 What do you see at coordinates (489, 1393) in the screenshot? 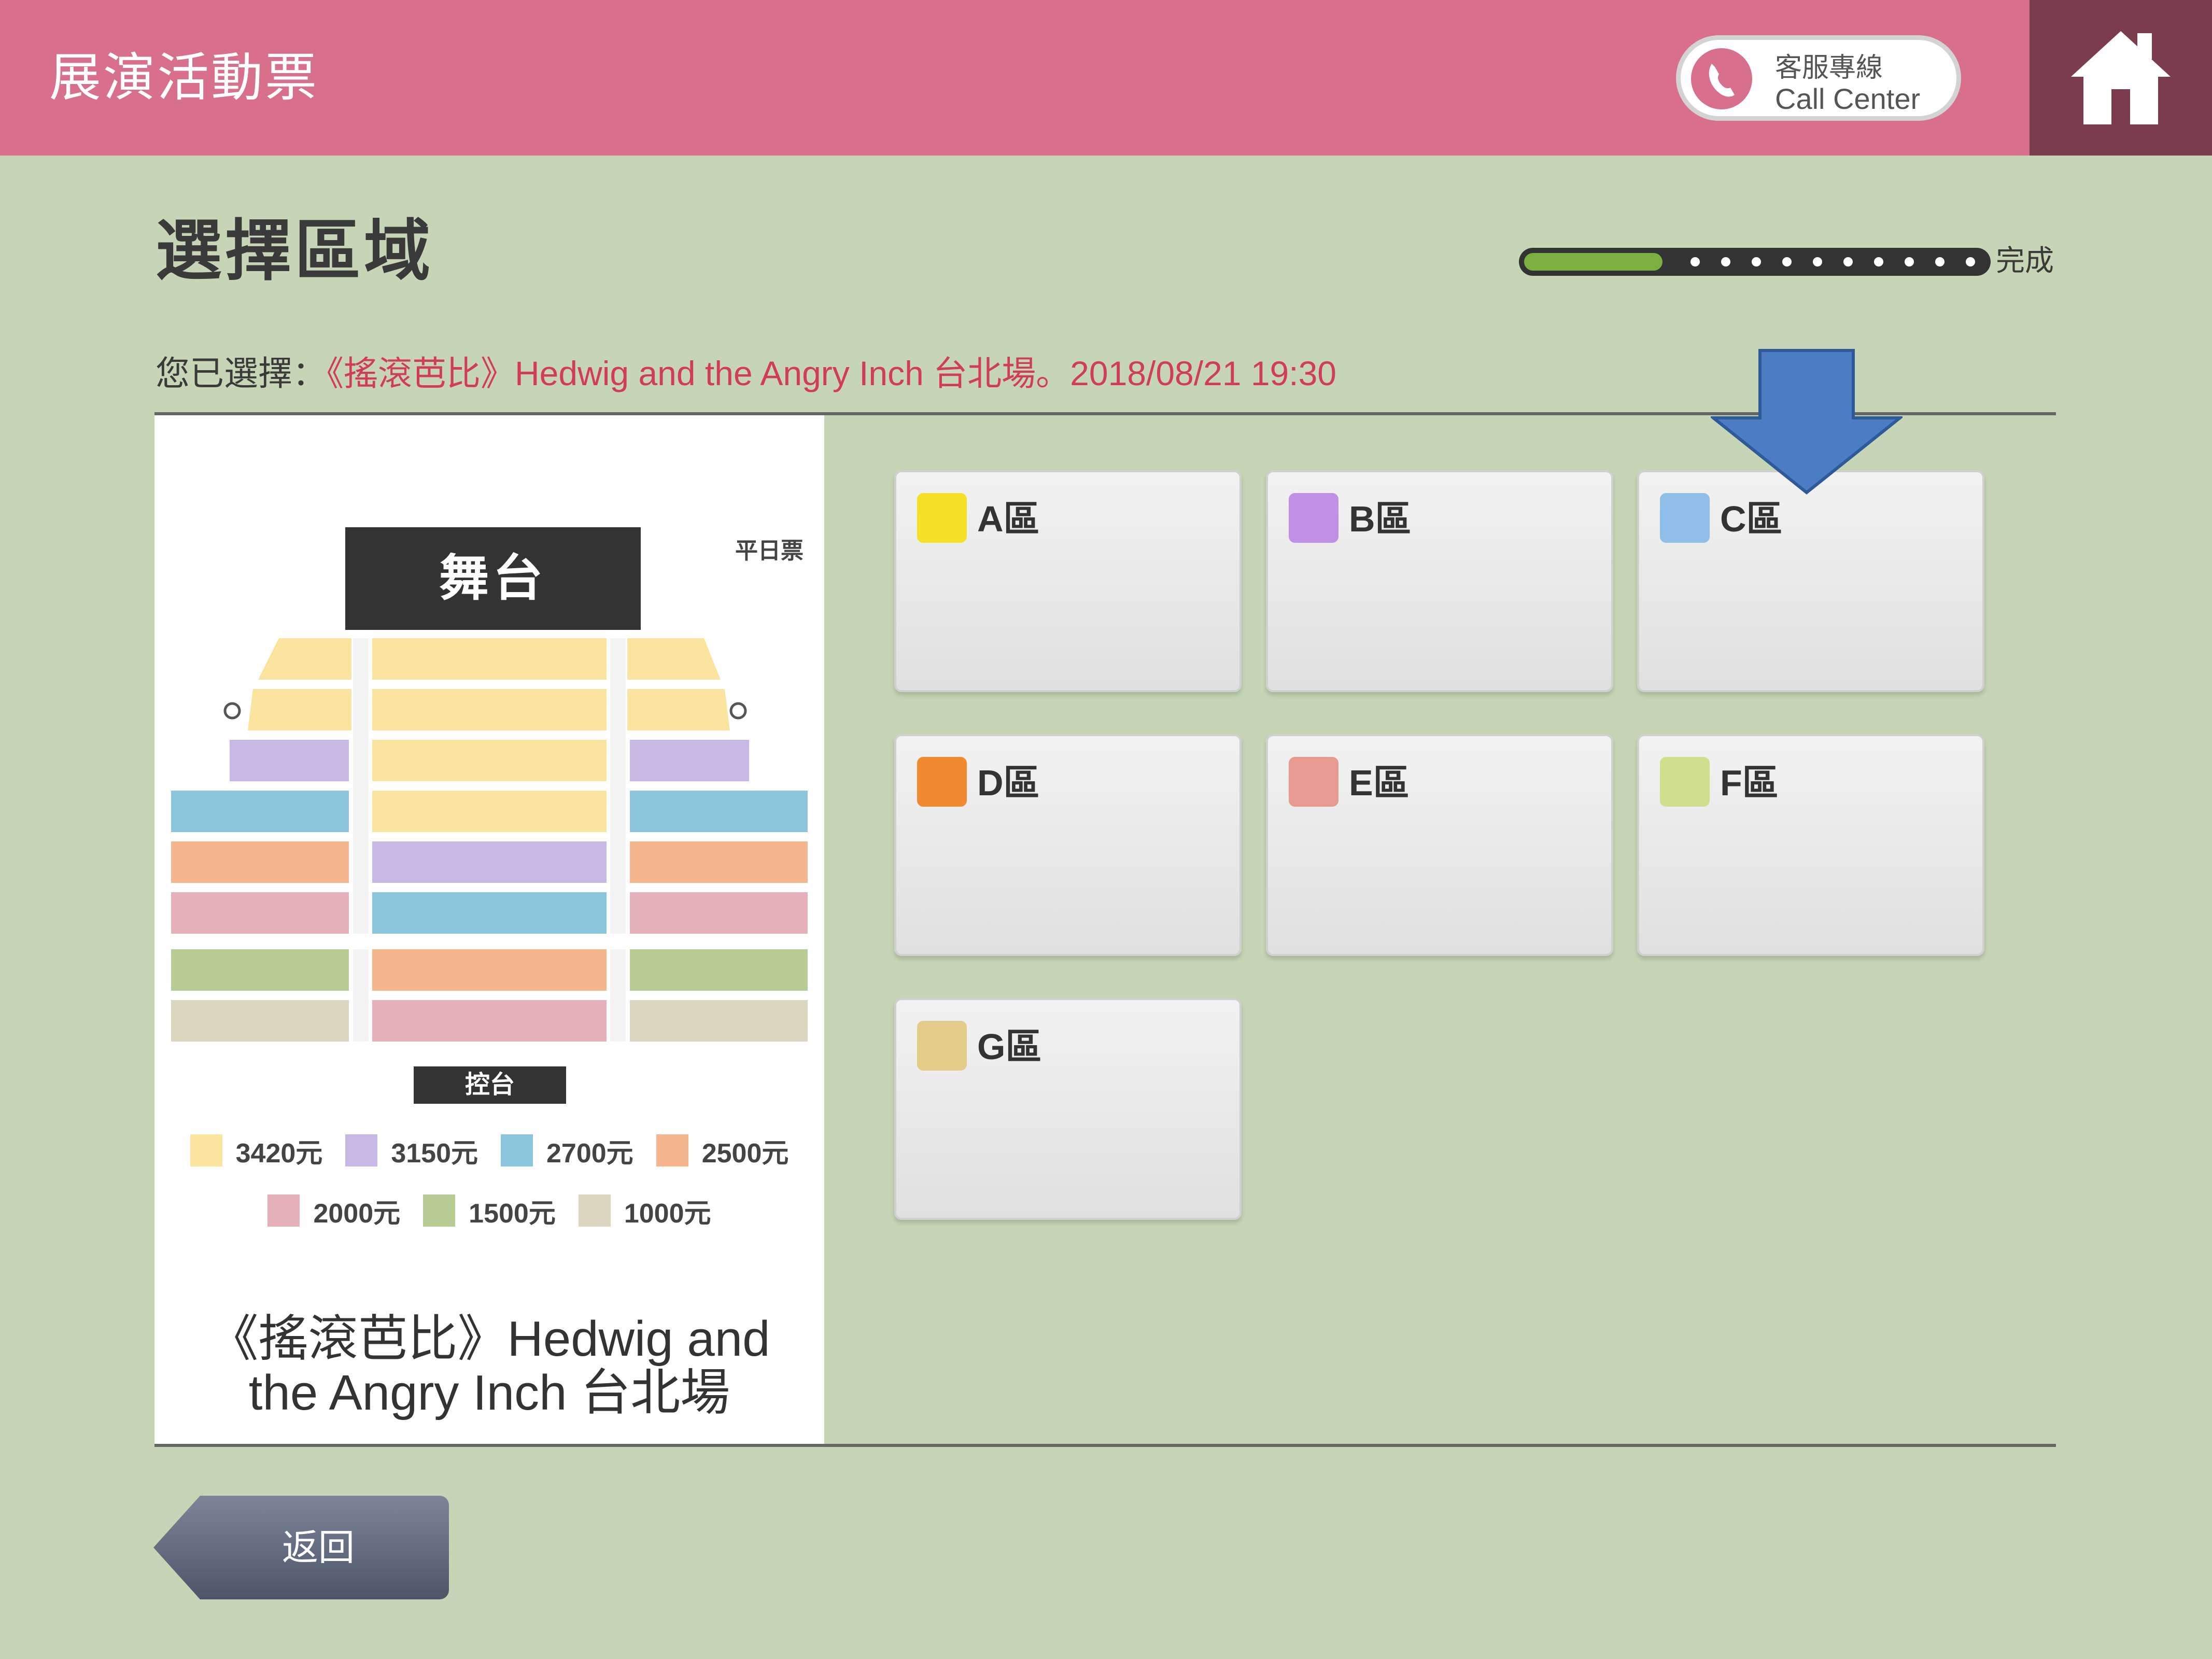
I see `event-name-line-2: the Angry Inch 台北場` at bounding box center [489, 1393].